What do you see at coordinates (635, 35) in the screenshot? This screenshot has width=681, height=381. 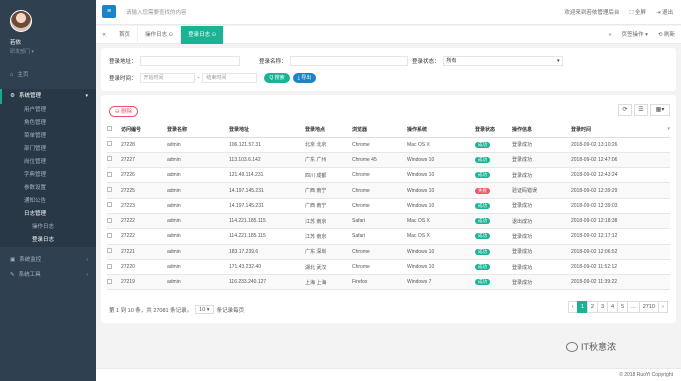 I see `page-ops-dropdown: 页签操作 ▾` at bounding box center [635, 35].